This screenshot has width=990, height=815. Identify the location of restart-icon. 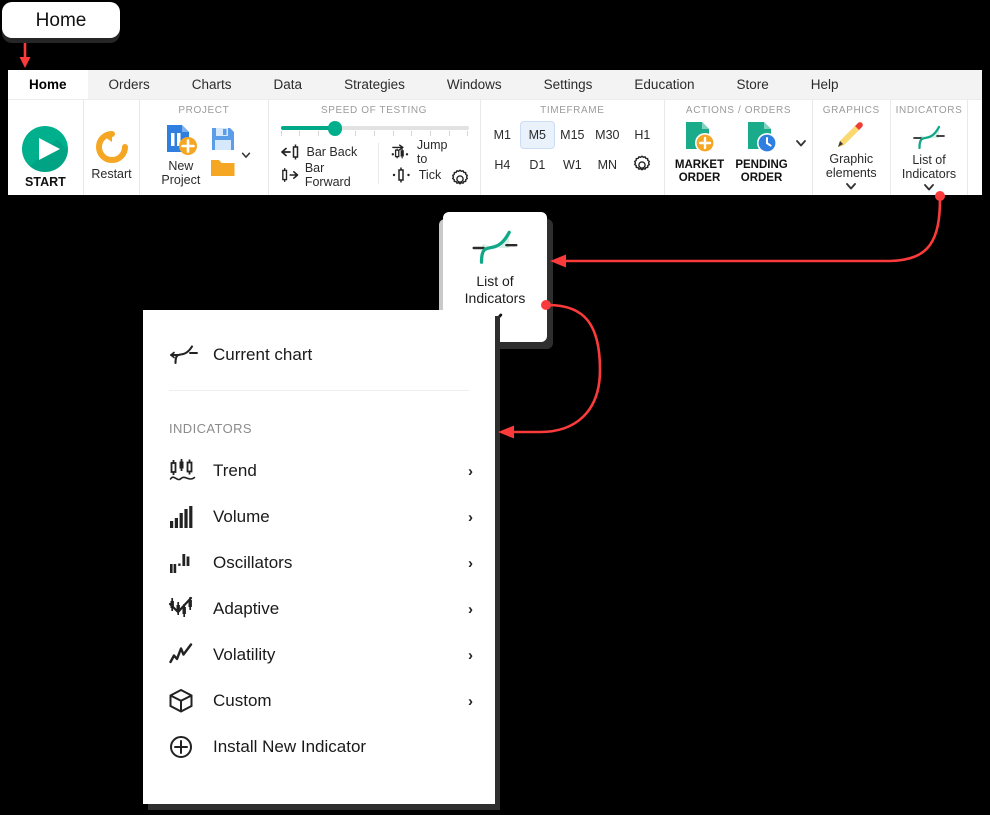
(112, 147).